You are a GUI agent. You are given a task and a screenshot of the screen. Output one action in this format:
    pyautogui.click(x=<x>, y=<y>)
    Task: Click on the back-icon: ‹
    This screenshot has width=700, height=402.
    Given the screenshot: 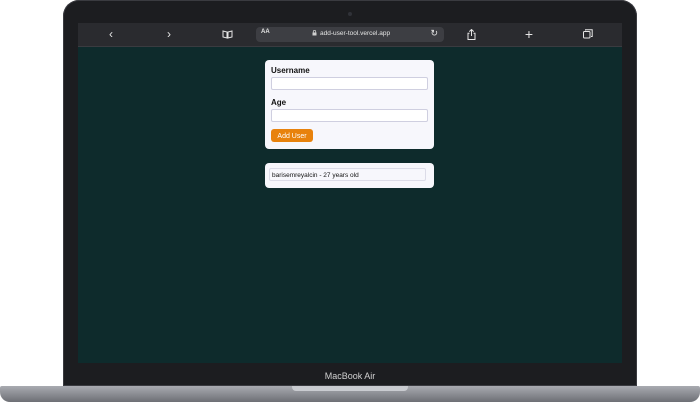 What is the action you would take?
    pyautogui.click(x=111, y=34)
    